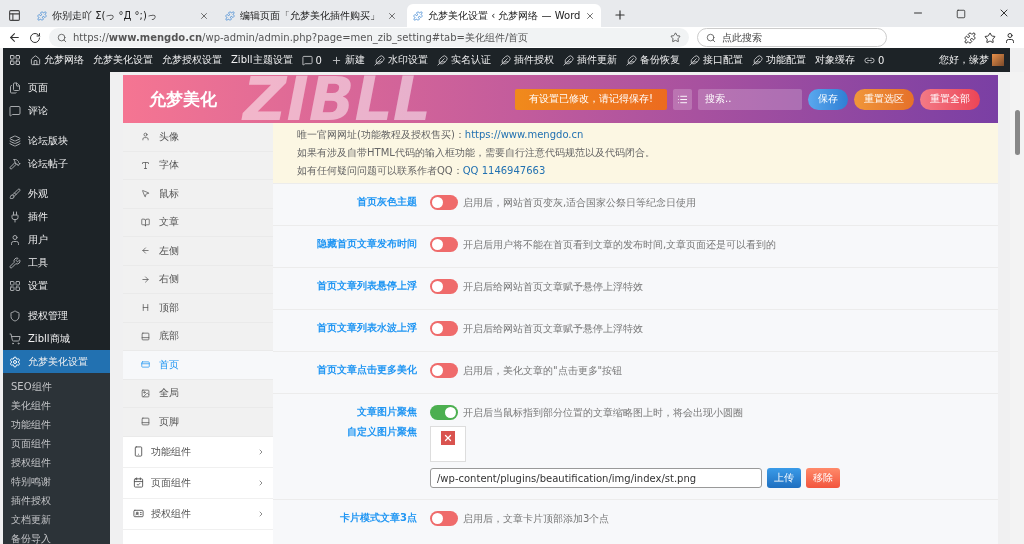 The height and width of the screenshot is (544, 1024). I want to click on account-greeting: 您好，缘梦, so click(971, 60).